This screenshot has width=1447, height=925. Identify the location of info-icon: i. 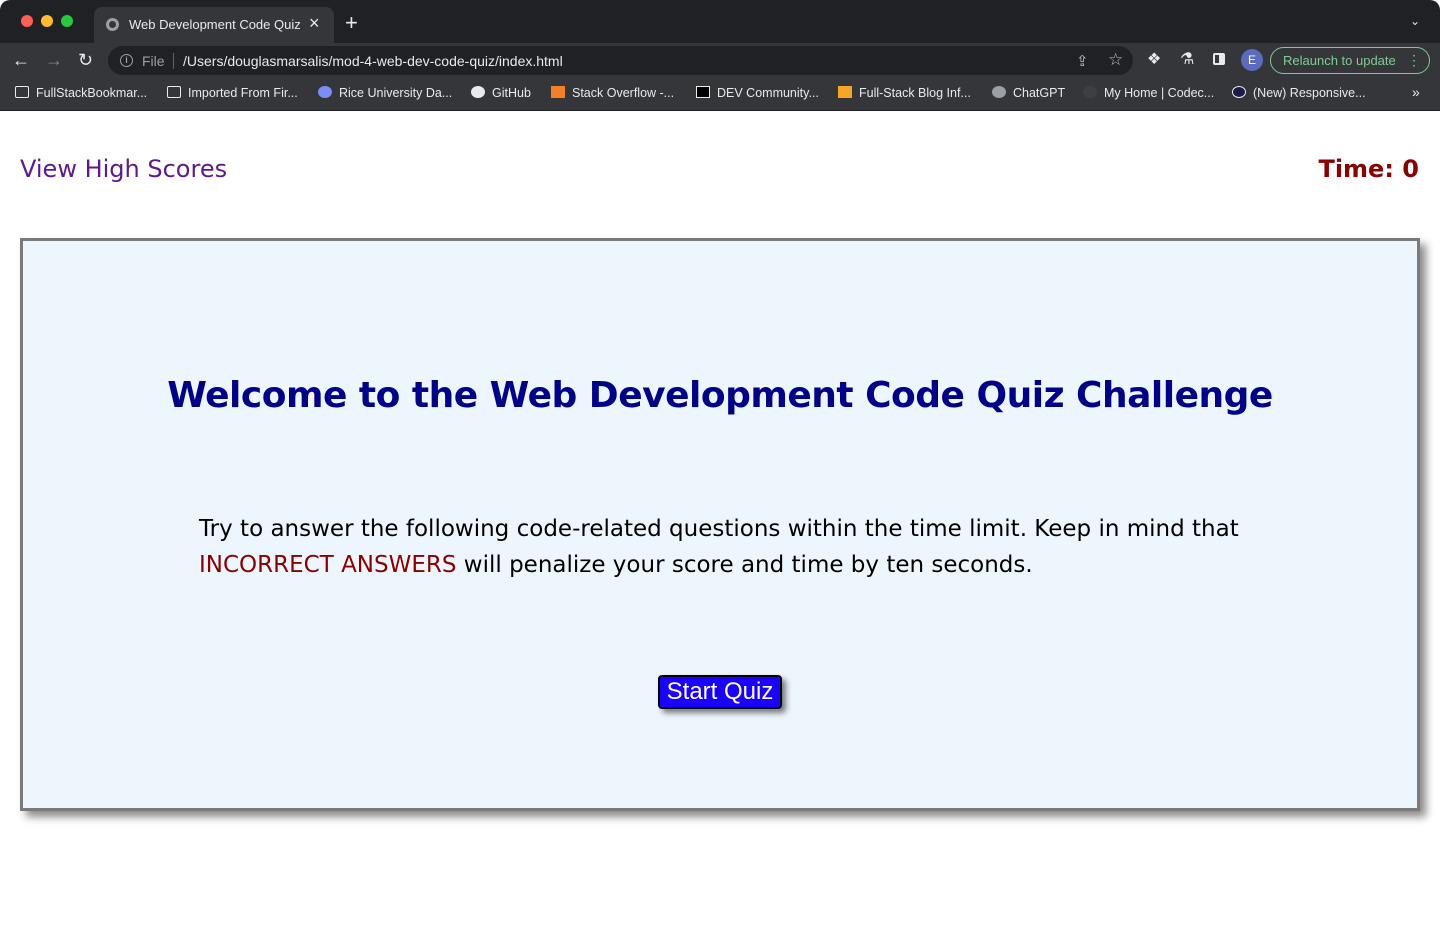
(126, 60).